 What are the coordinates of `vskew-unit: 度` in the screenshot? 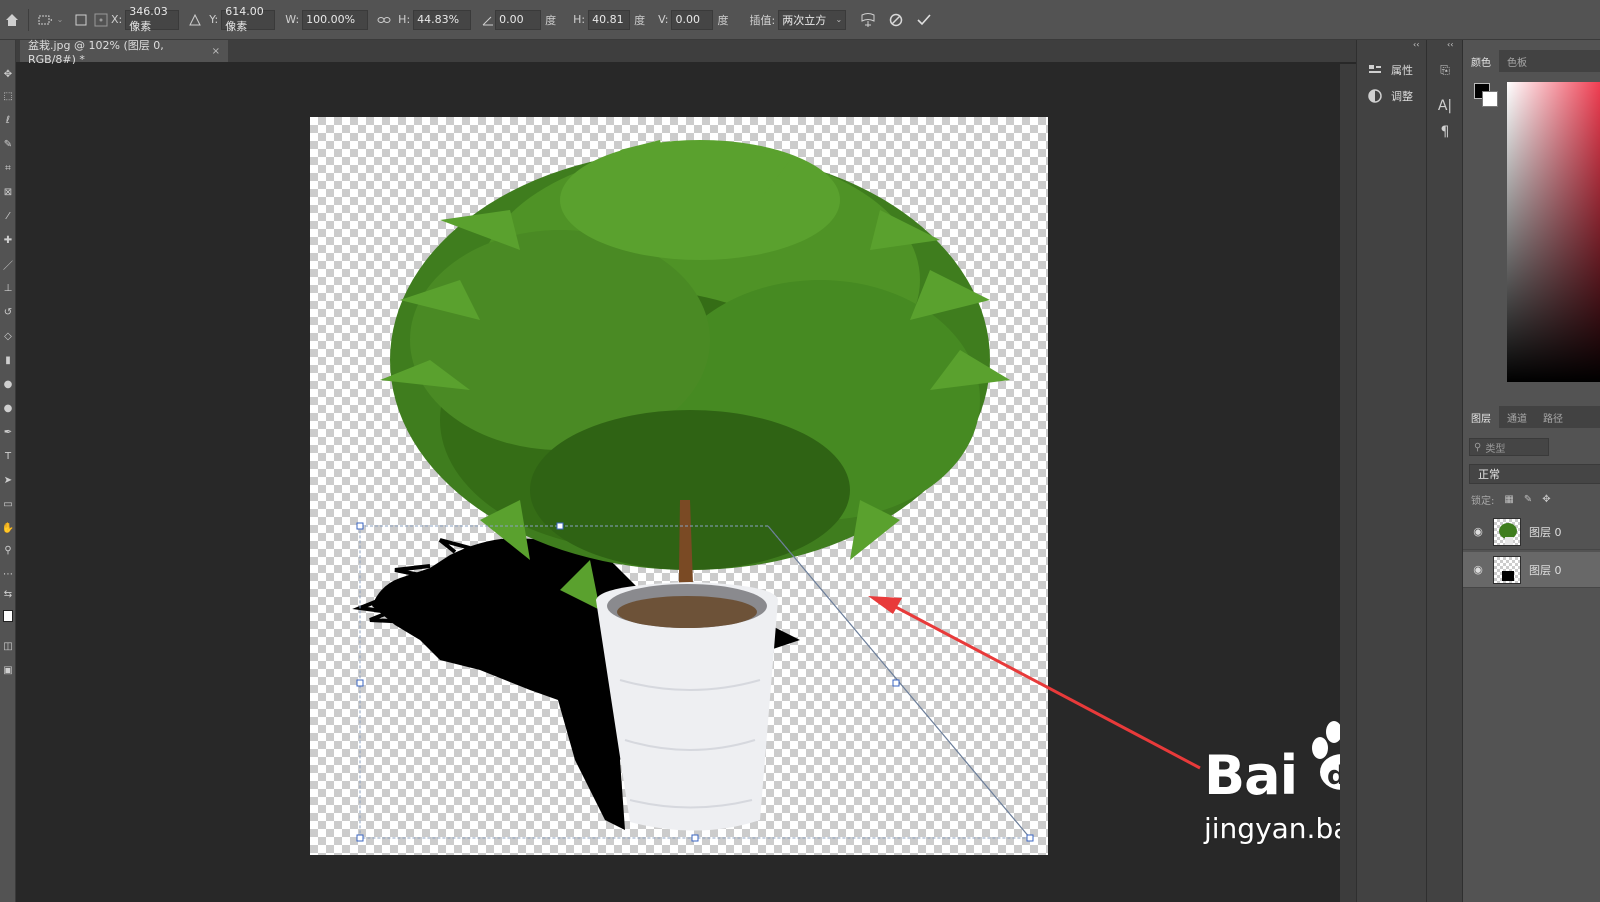 It's located at (723, 20).